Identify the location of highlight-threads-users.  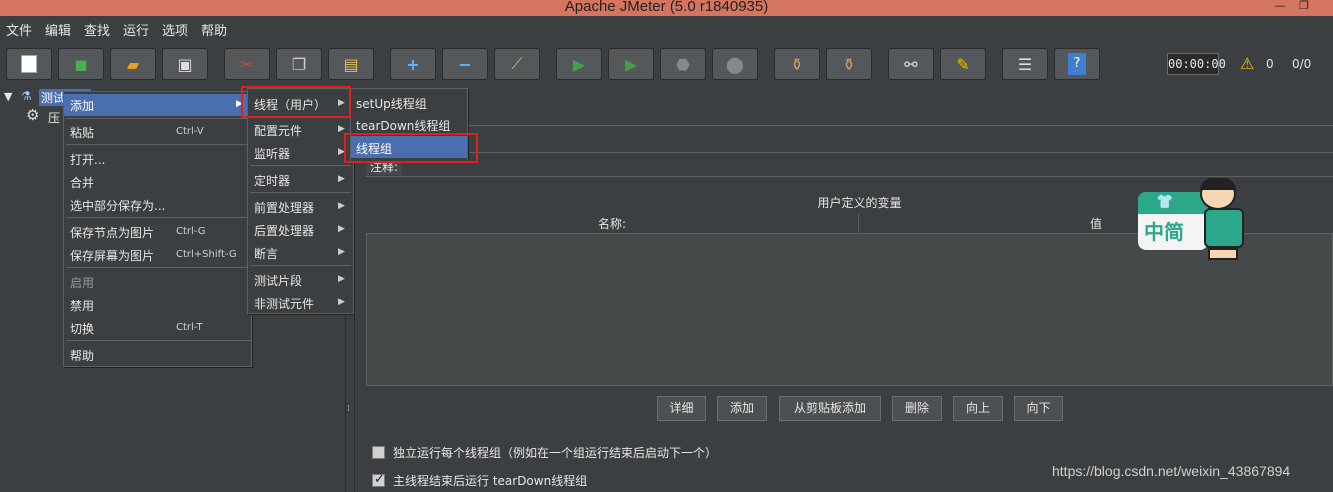
(296, 102).